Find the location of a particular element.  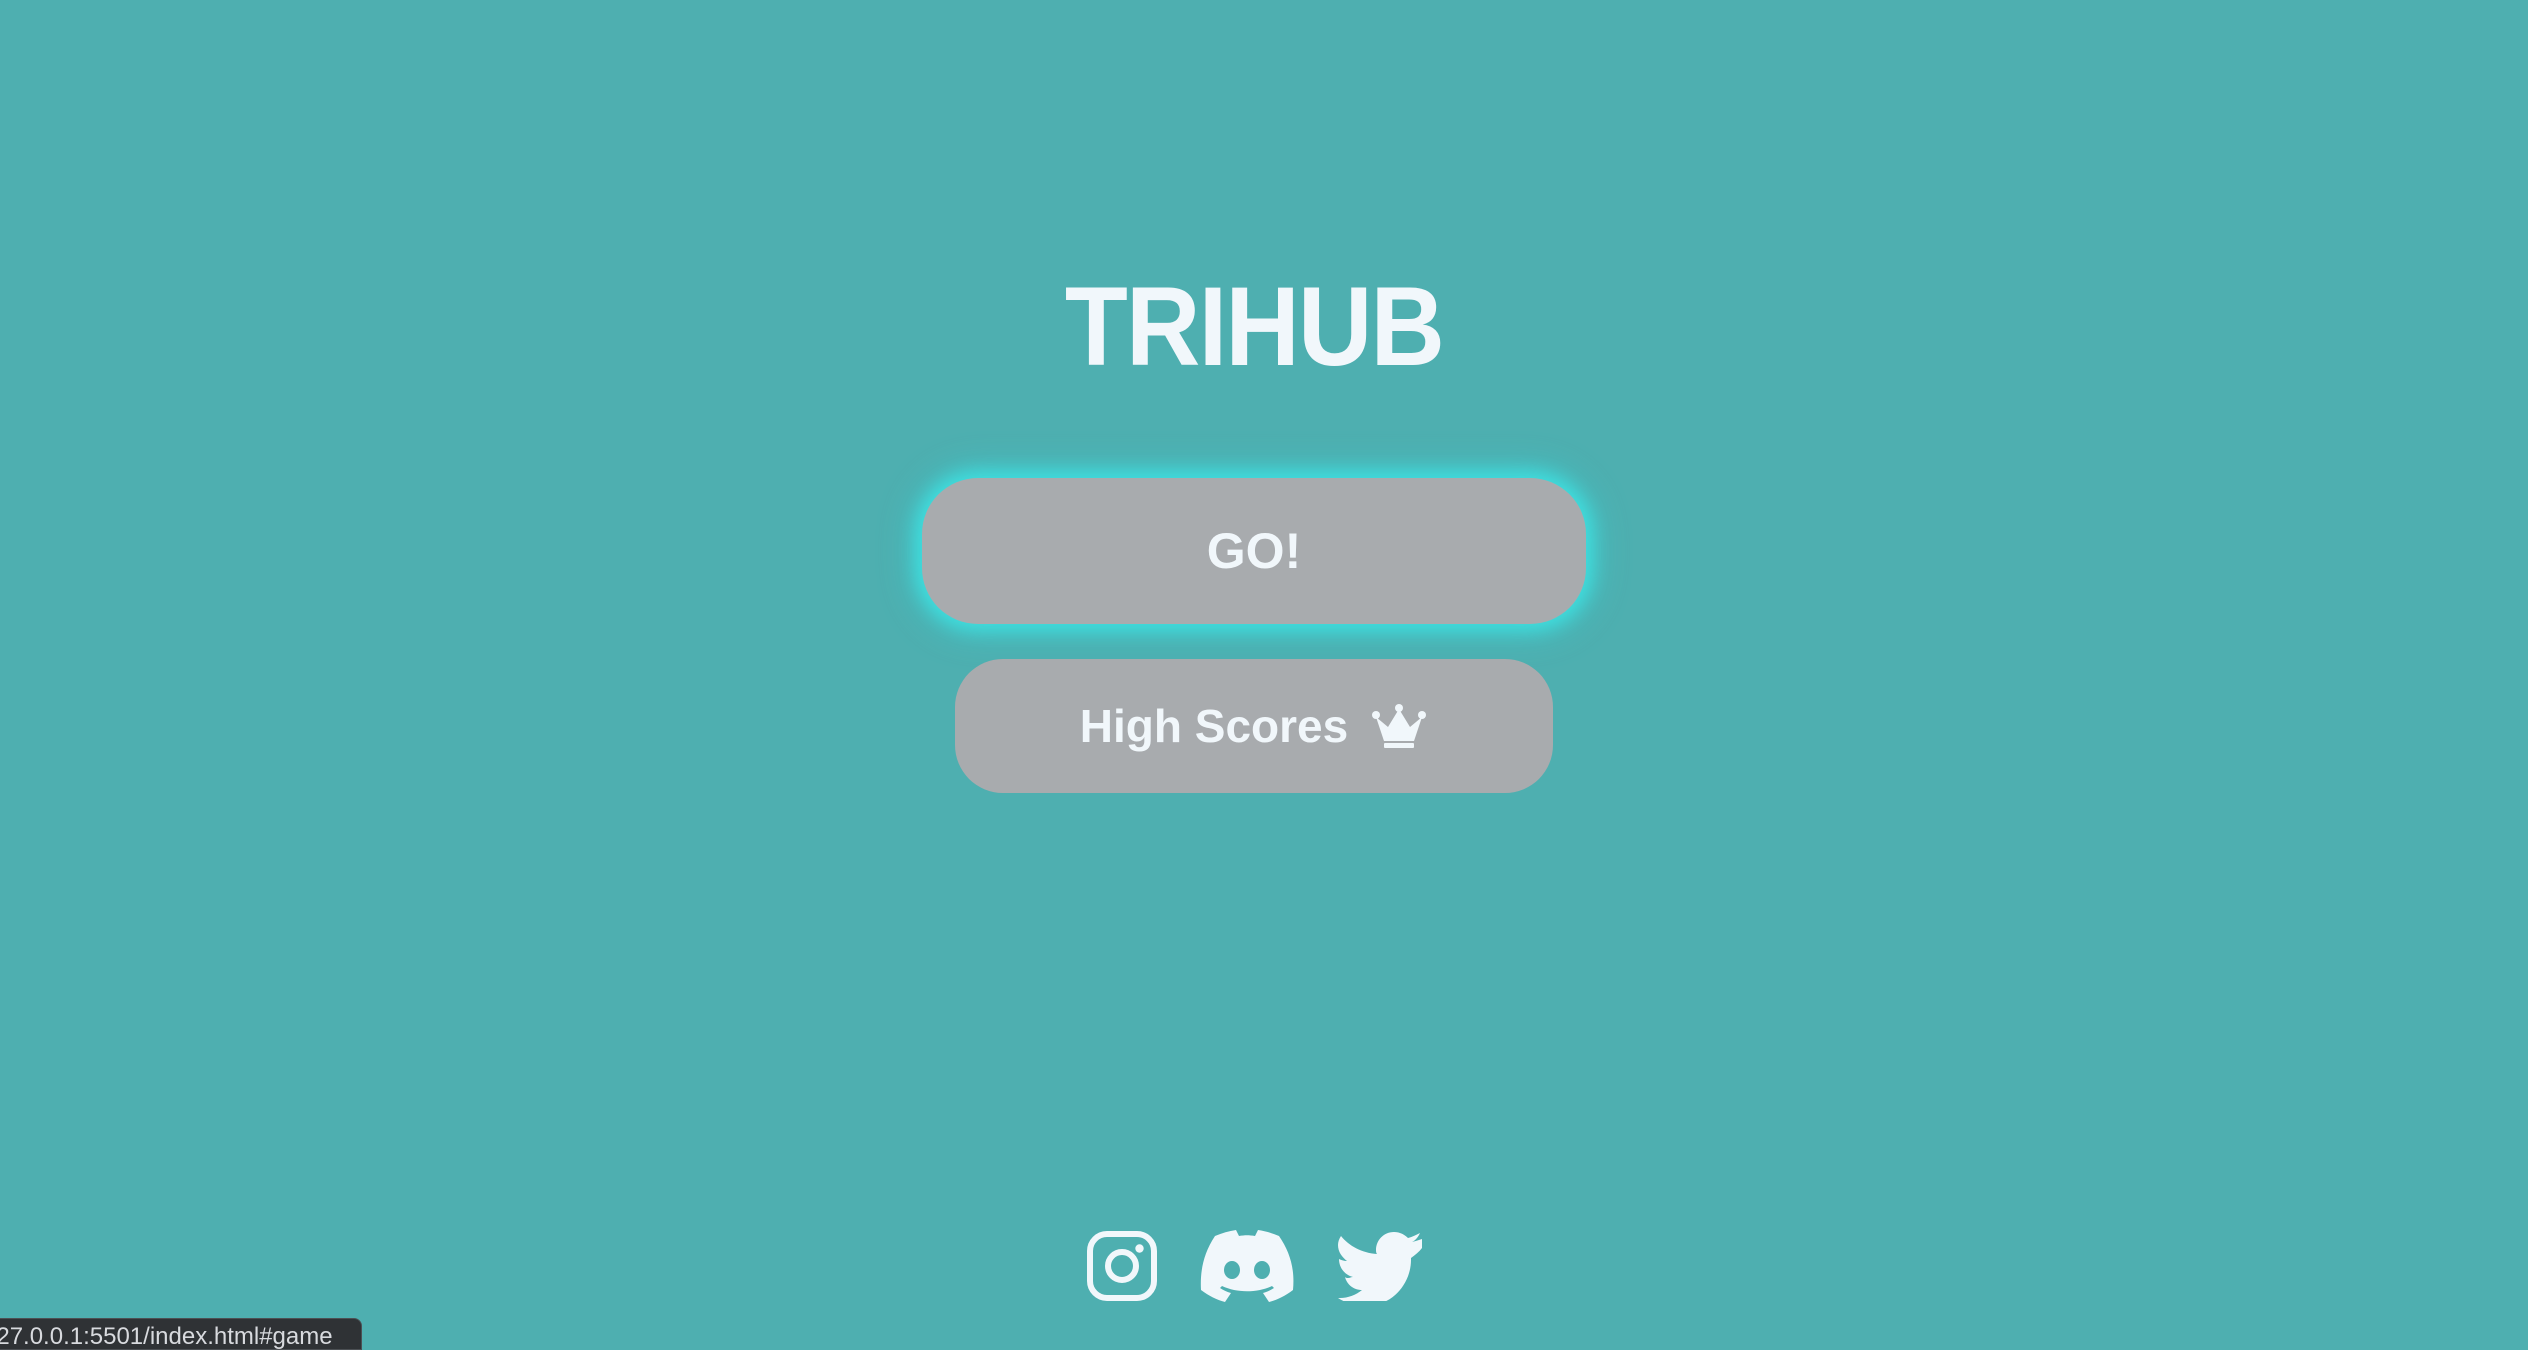

high-scores-button: High Scores is located at coordinates (1254, 726).